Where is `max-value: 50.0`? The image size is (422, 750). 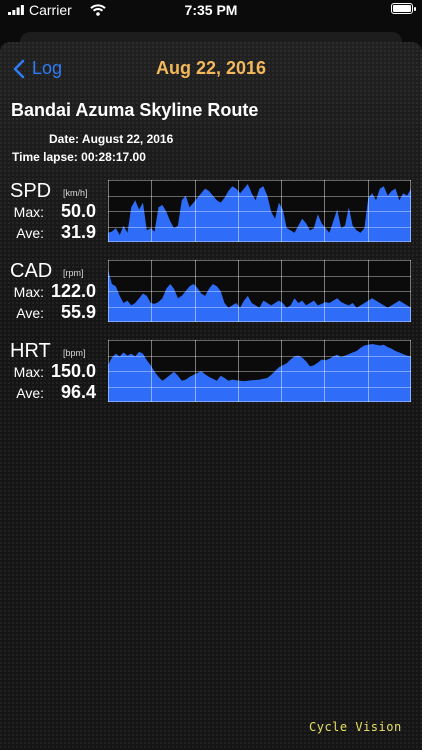
max-value: 50.0 is located at coordinates (78, 211).